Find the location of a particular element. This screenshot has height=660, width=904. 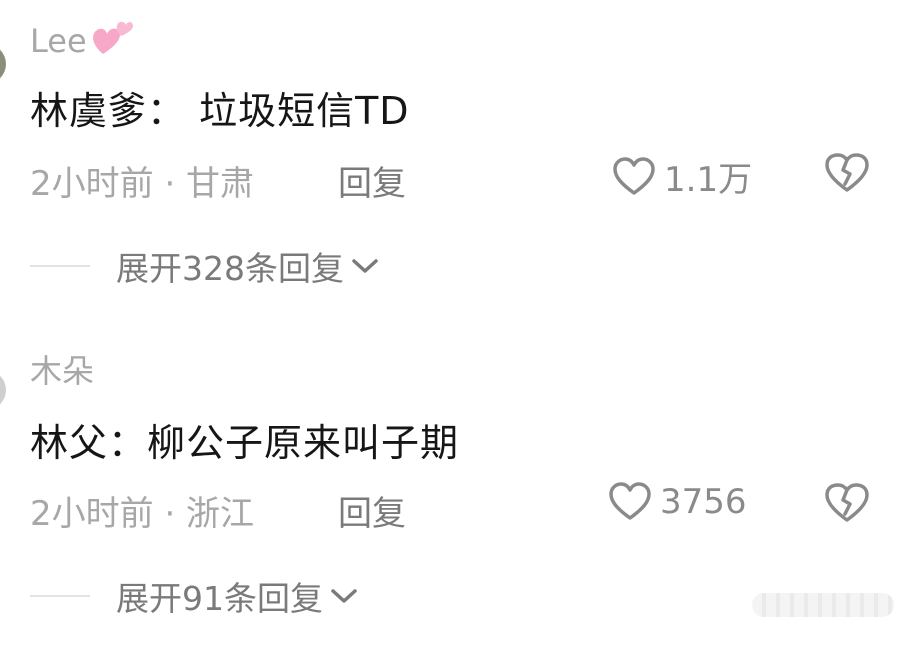

like-button: 3756 is located at coordinates (677, 502).